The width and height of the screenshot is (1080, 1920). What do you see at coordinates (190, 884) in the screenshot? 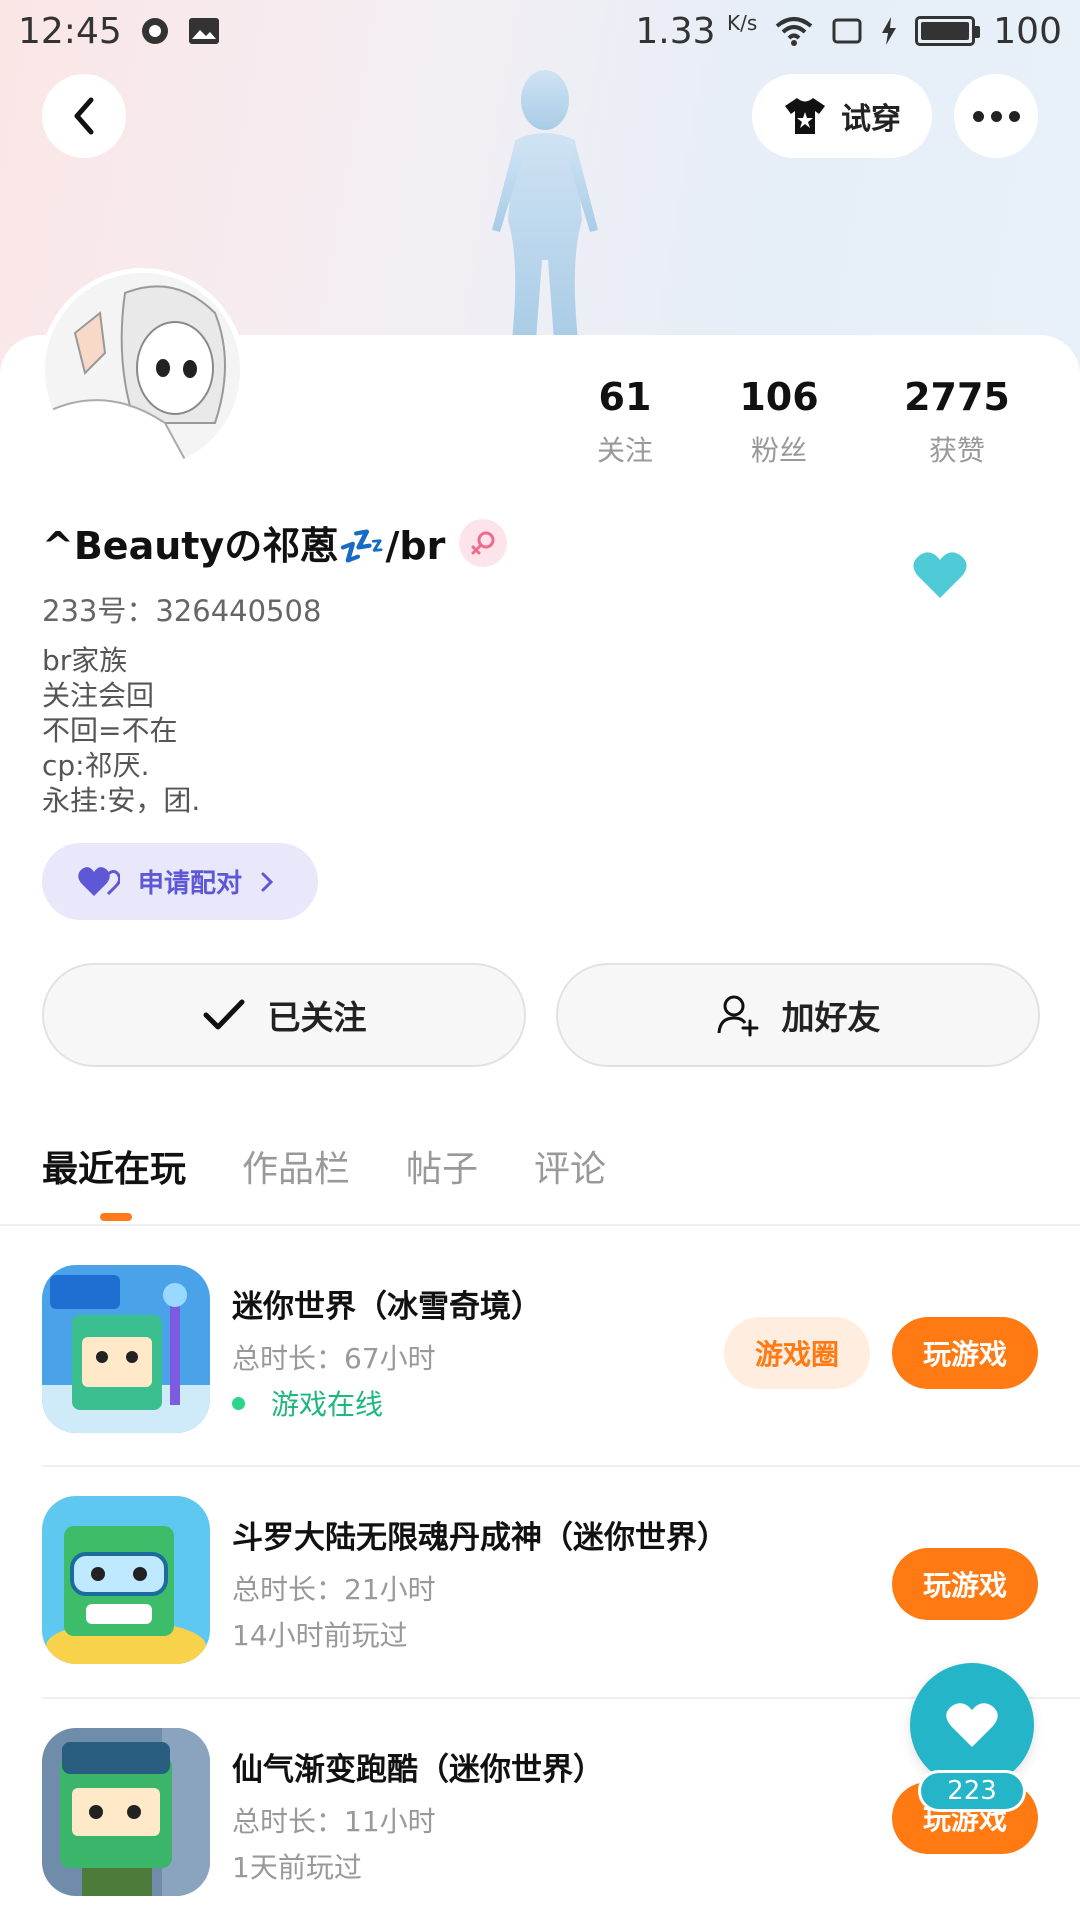
I see `pair-label: 申请配对` at bounding box center [190, 884].